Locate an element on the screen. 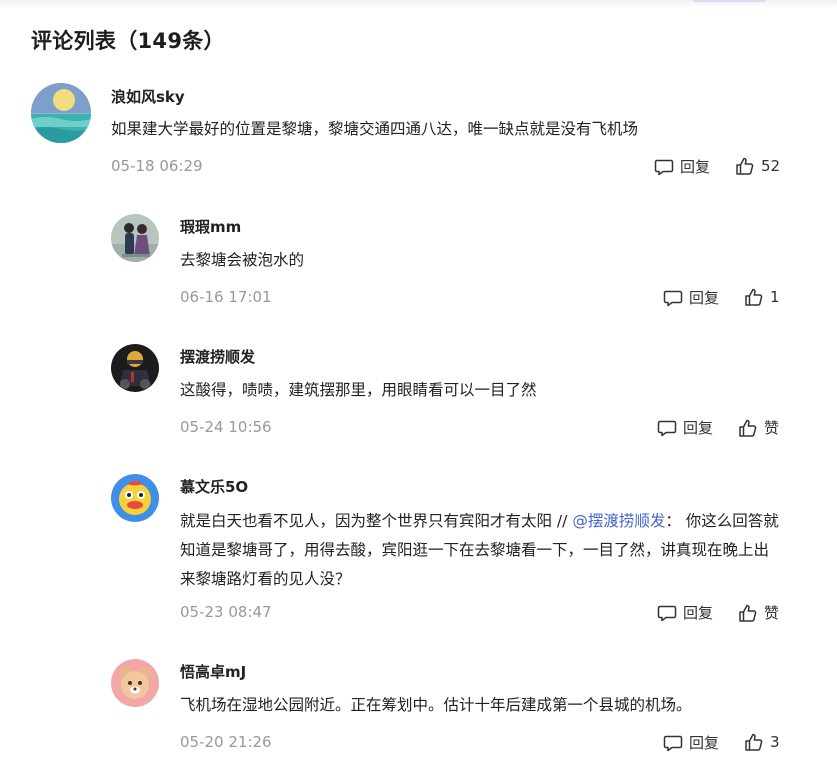 This screenshot has width=837, height=772. mention-link: @摆渡捞顺发 is located at coordinates (618, 521).